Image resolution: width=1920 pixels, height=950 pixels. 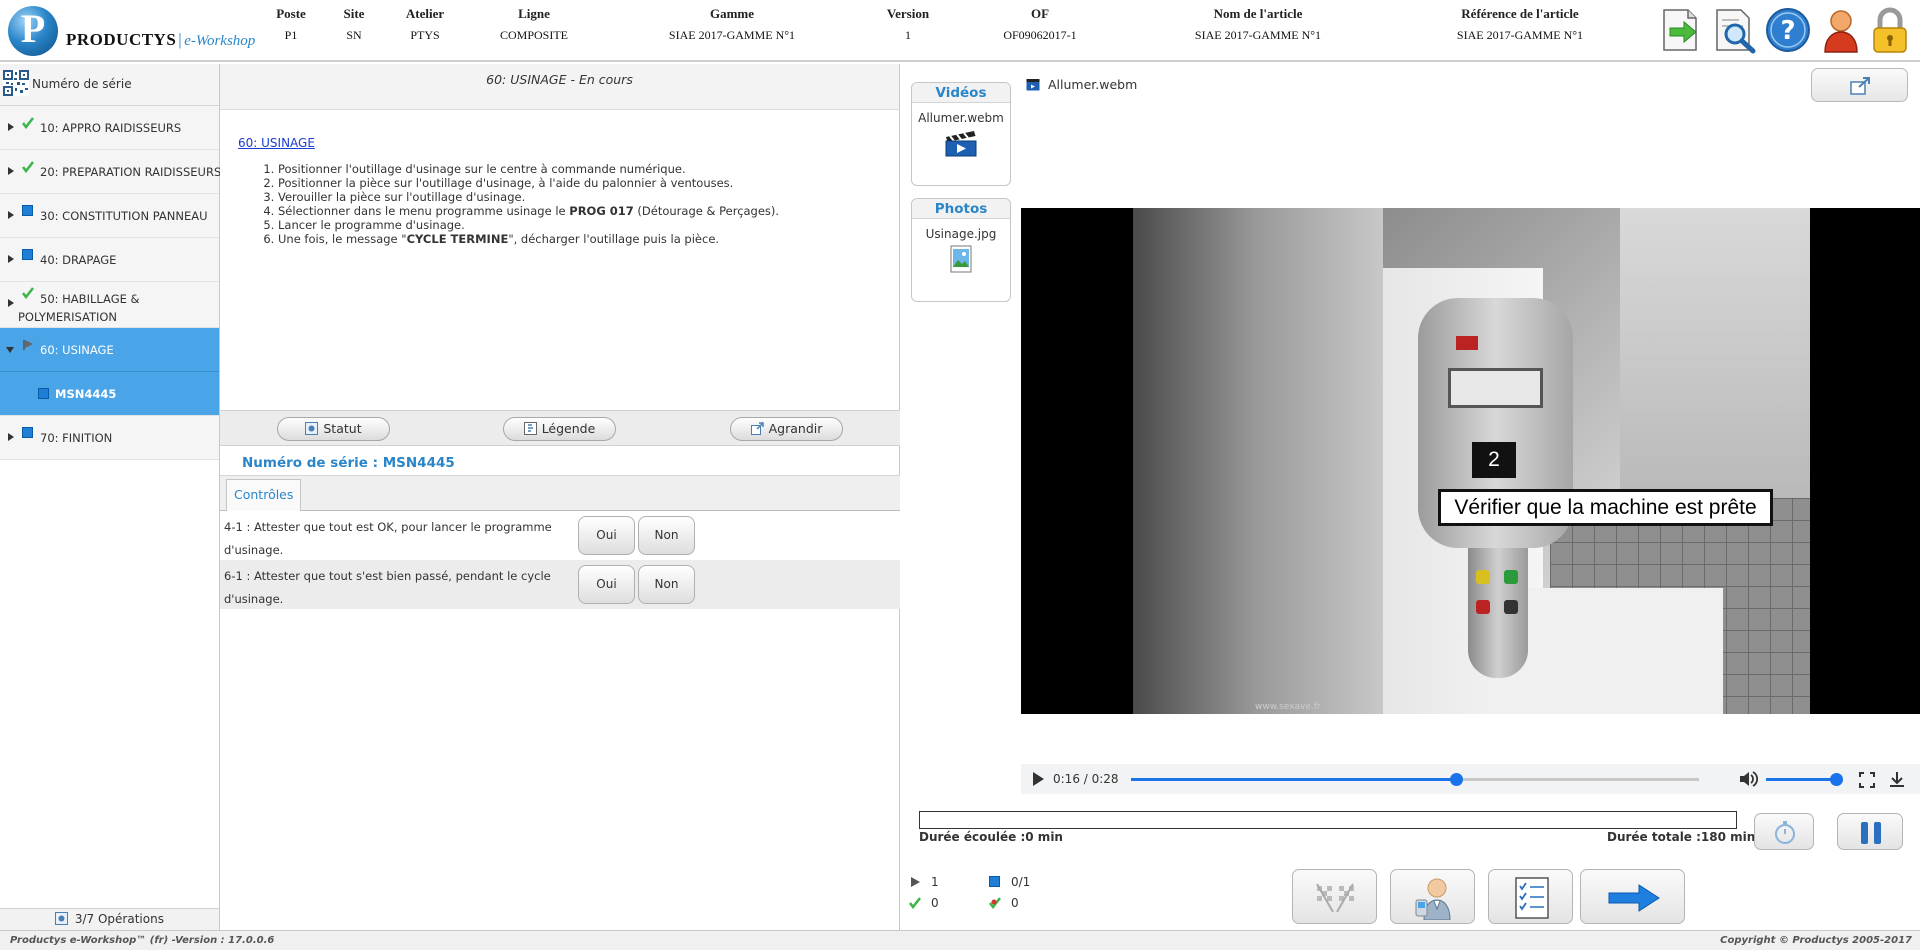 I want to click on header-of: OF OF09062017-1, so click(x=1040, y=24).